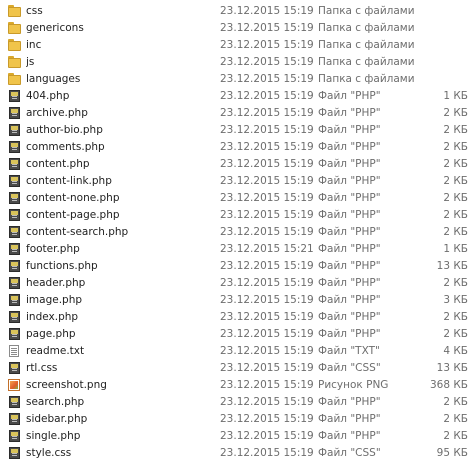 Image resolution: width=474 pixels, height=474 pixels. Describe the element at coordinates (57, 419) in the screenshot. I see `file-name: sidebar.php` at that location.